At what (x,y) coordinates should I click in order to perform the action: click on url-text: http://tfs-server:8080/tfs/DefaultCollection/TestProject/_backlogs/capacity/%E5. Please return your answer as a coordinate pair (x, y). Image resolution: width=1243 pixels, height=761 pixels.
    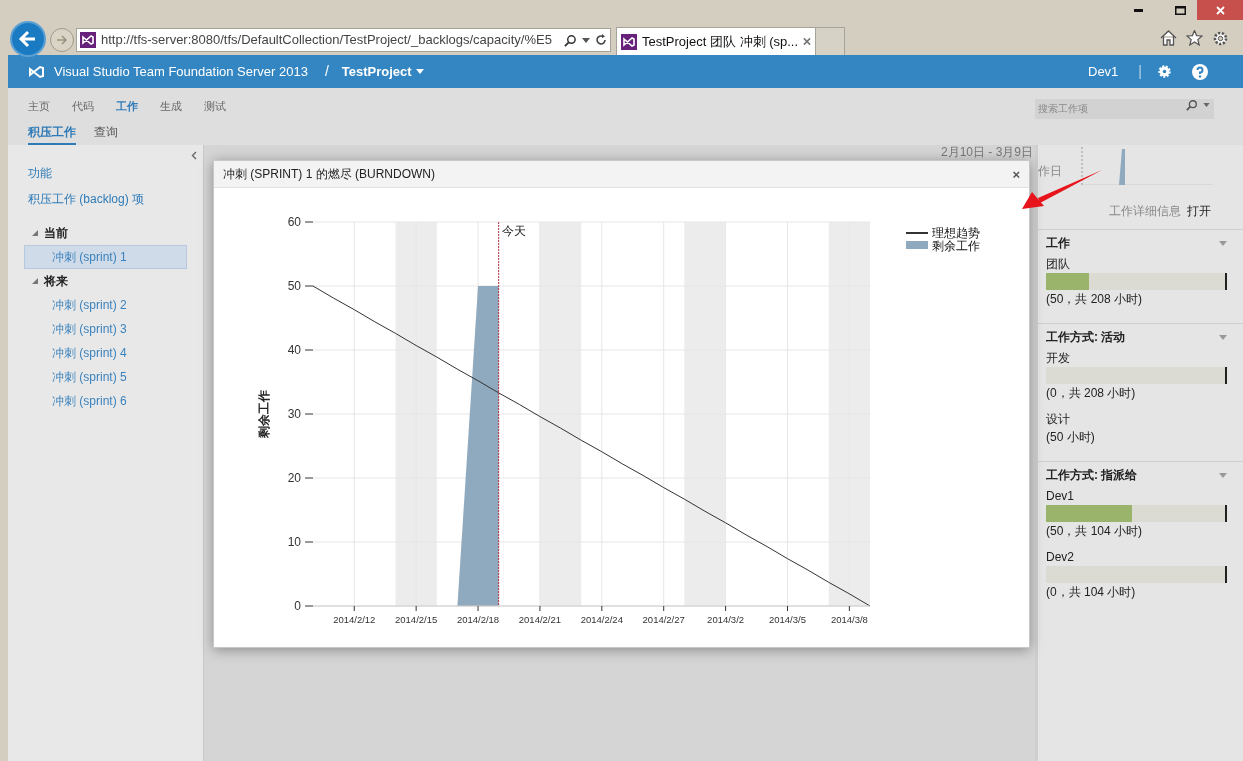
    Looking at the image, I should click on (327, 40).